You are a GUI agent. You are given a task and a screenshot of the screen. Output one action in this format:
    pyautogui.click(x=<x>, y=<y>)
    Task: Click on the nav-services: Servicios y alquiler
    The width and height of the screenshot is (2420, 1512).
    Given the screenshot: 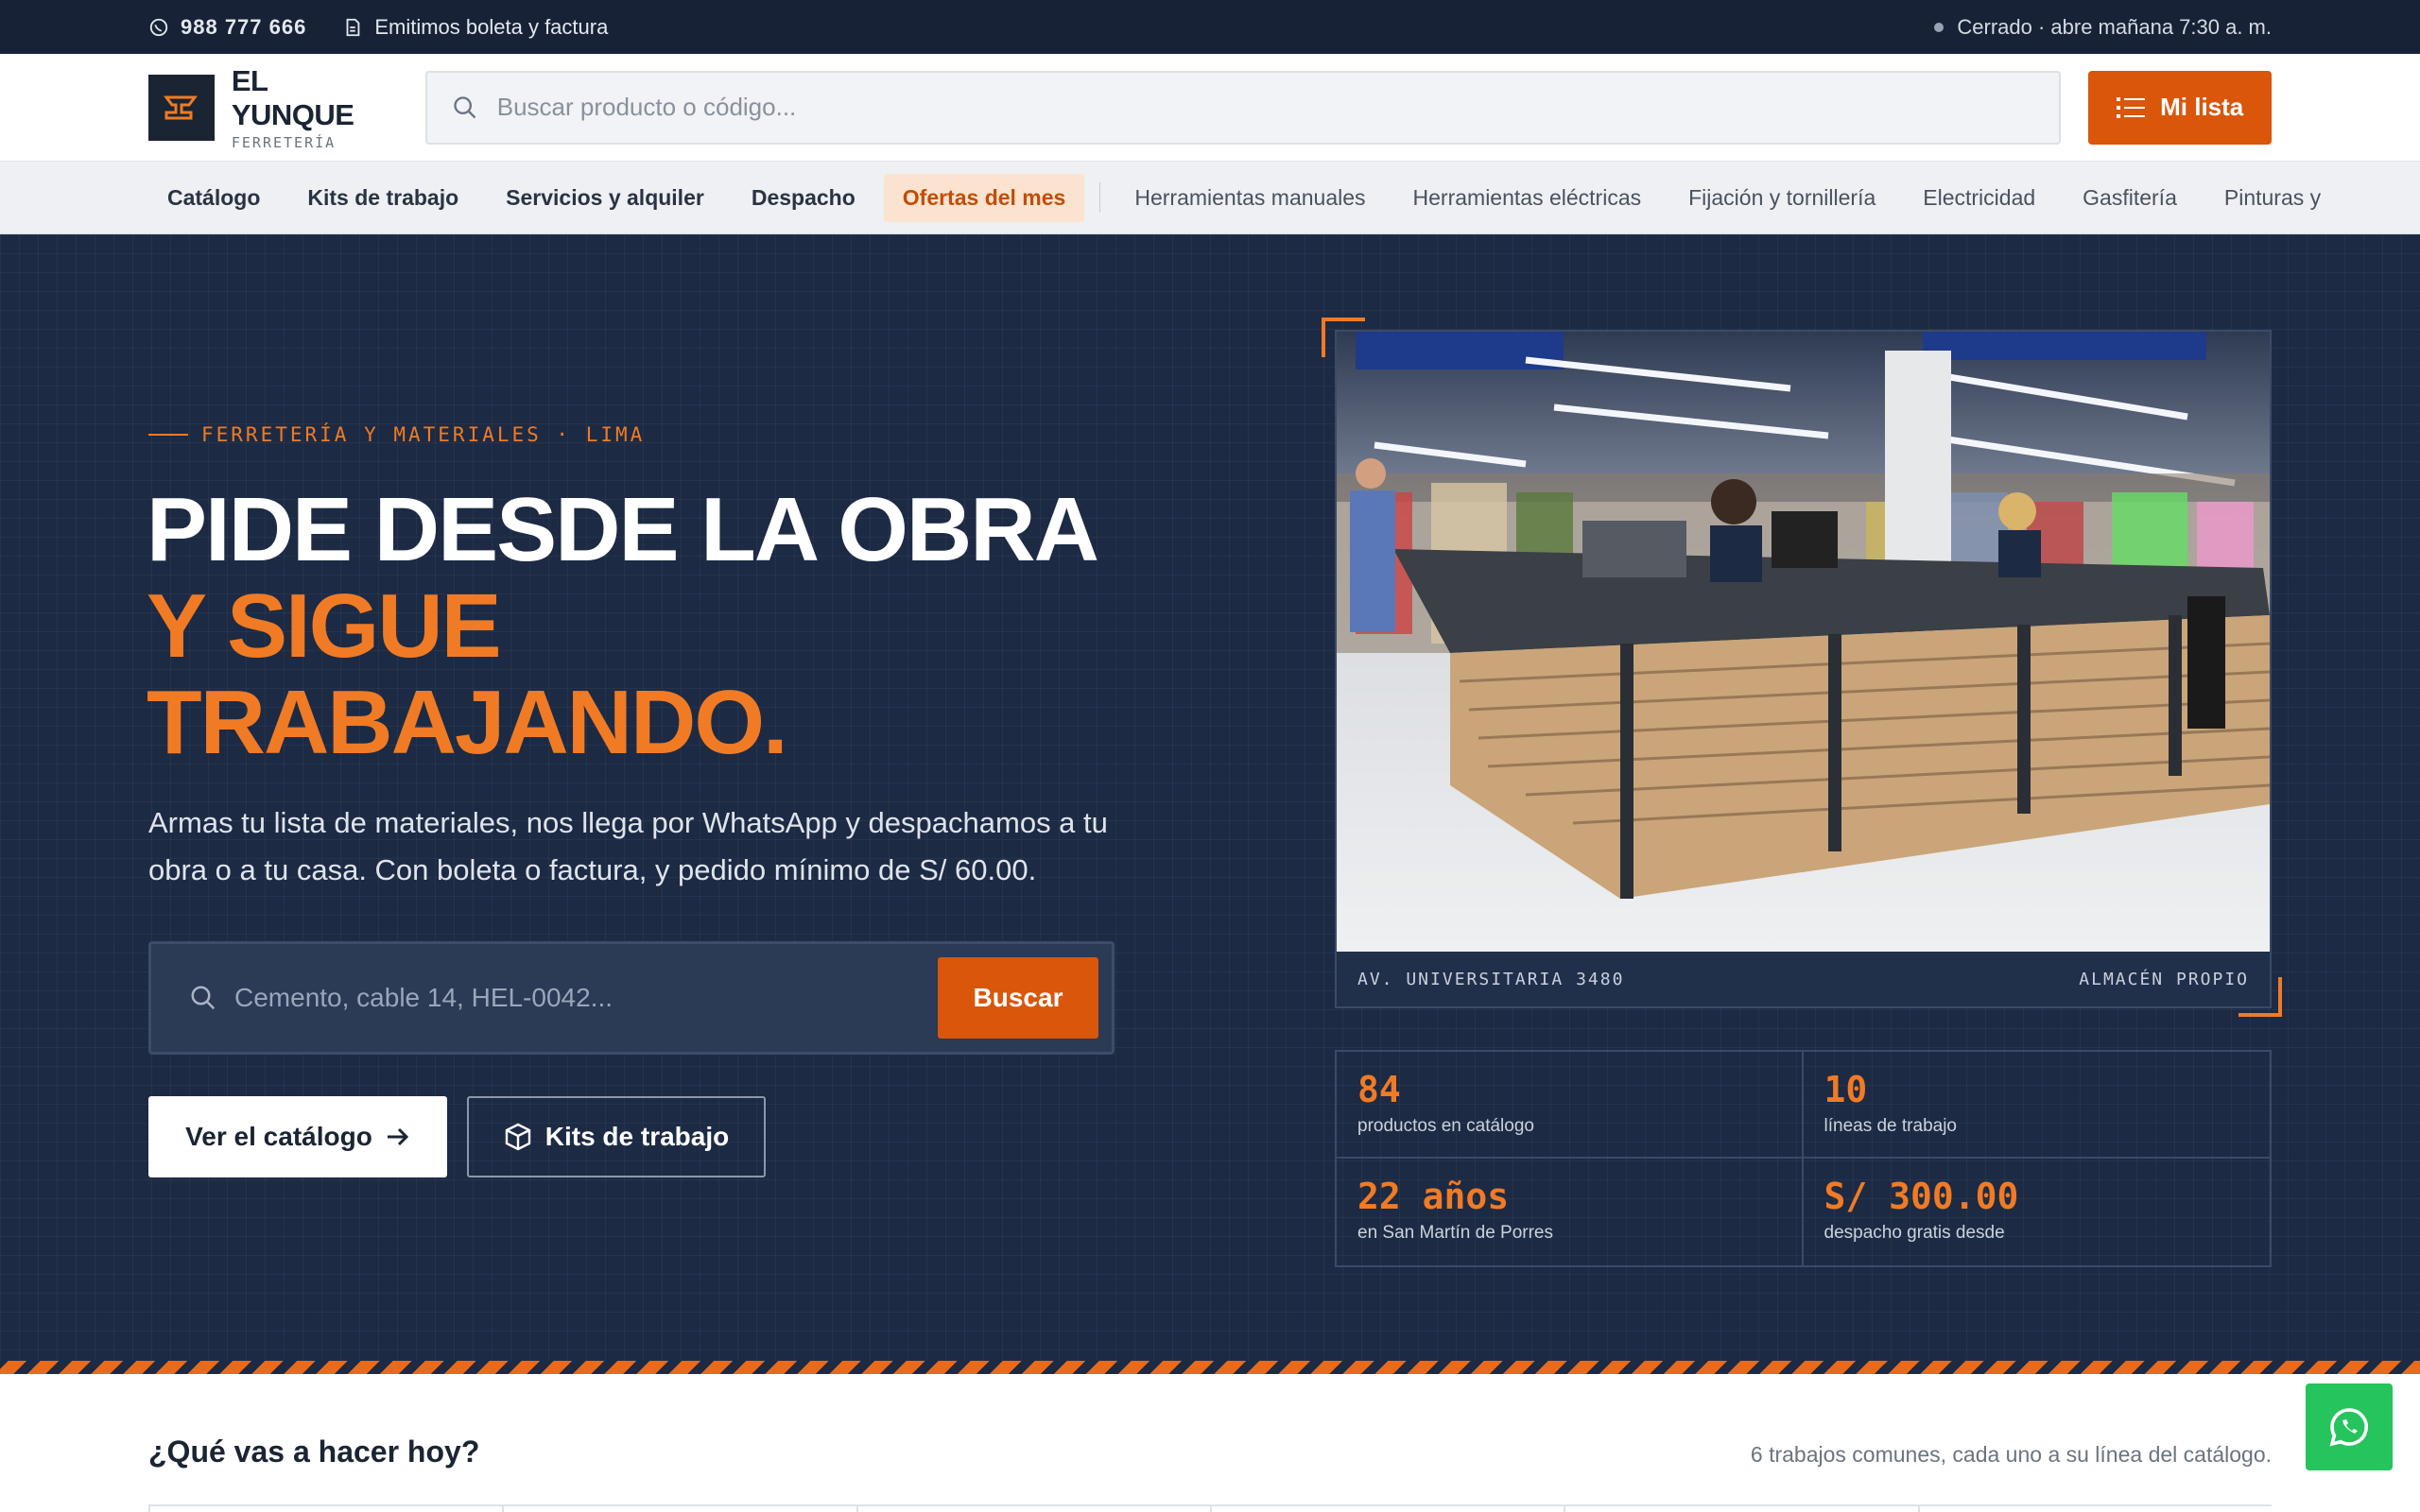 What is the action you would take?
    pyautogui.click(x=605, y=198)
    